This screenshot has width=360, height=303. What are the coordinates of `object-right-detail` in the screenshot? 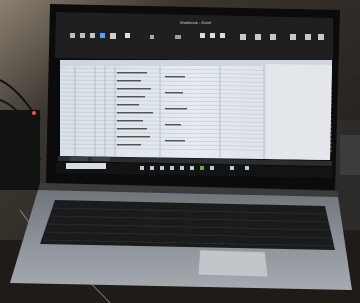 It's located at (350, 155).